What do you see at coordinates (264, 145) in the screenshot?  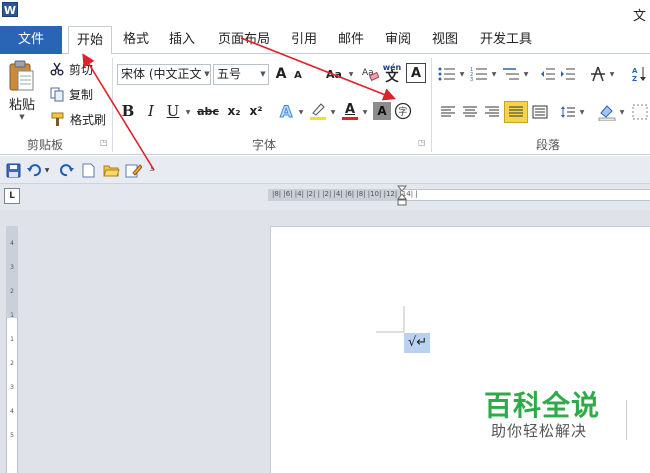 I see `font-group-label: 字体` at bounding box center [264, 145].